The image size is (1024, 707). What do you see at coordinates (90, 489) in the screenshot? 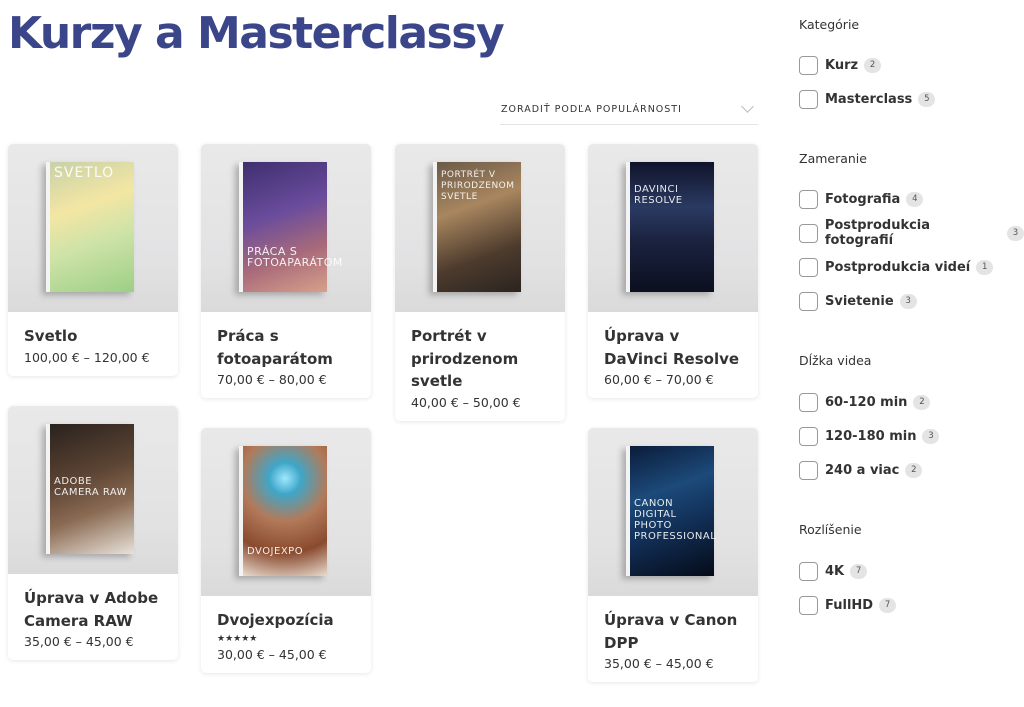
I see `book-cover: Adobe Camera RAW` at bounding box center [90, 489].